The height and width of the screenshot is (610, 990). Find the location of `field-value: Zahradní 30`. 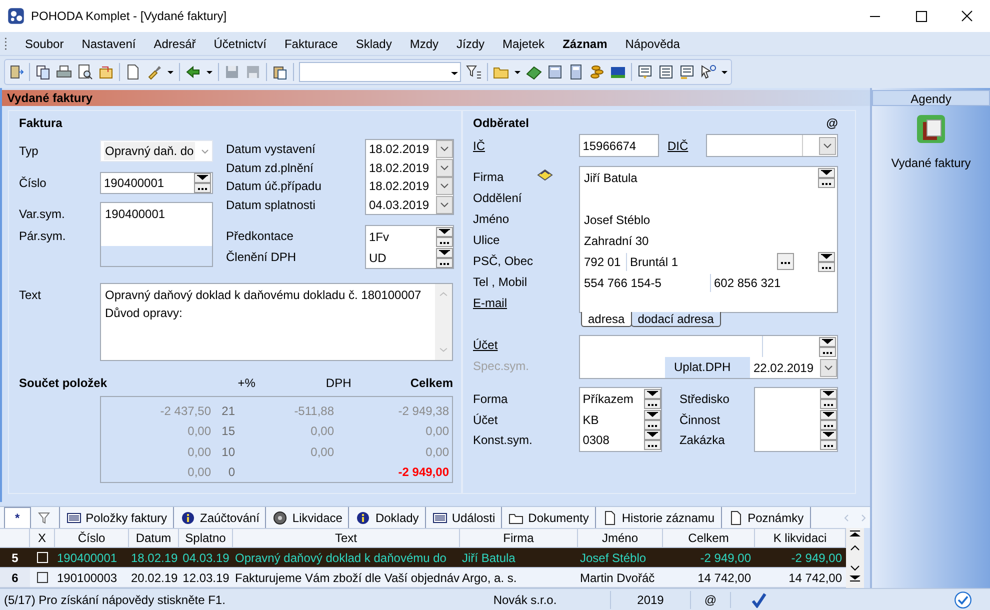

field-value: Zahradní 30 is located at coordinates (616, 241).